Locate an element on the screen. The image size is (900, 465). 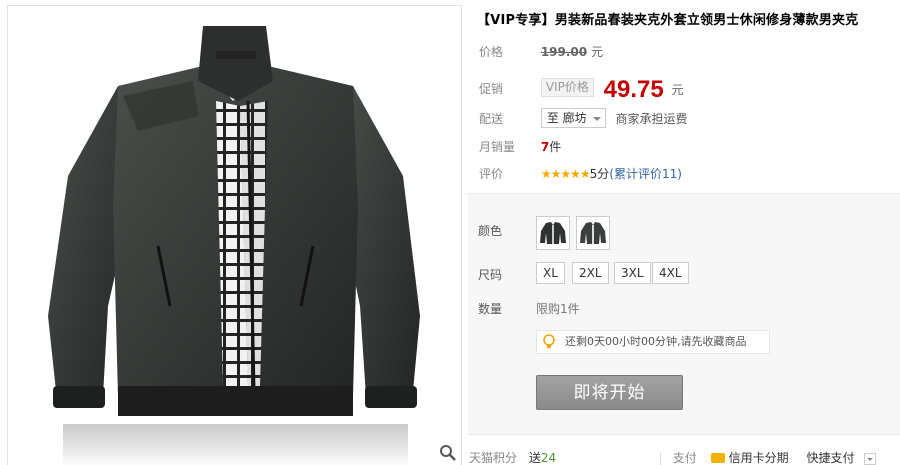
divider is located at coordinates (660, 458).